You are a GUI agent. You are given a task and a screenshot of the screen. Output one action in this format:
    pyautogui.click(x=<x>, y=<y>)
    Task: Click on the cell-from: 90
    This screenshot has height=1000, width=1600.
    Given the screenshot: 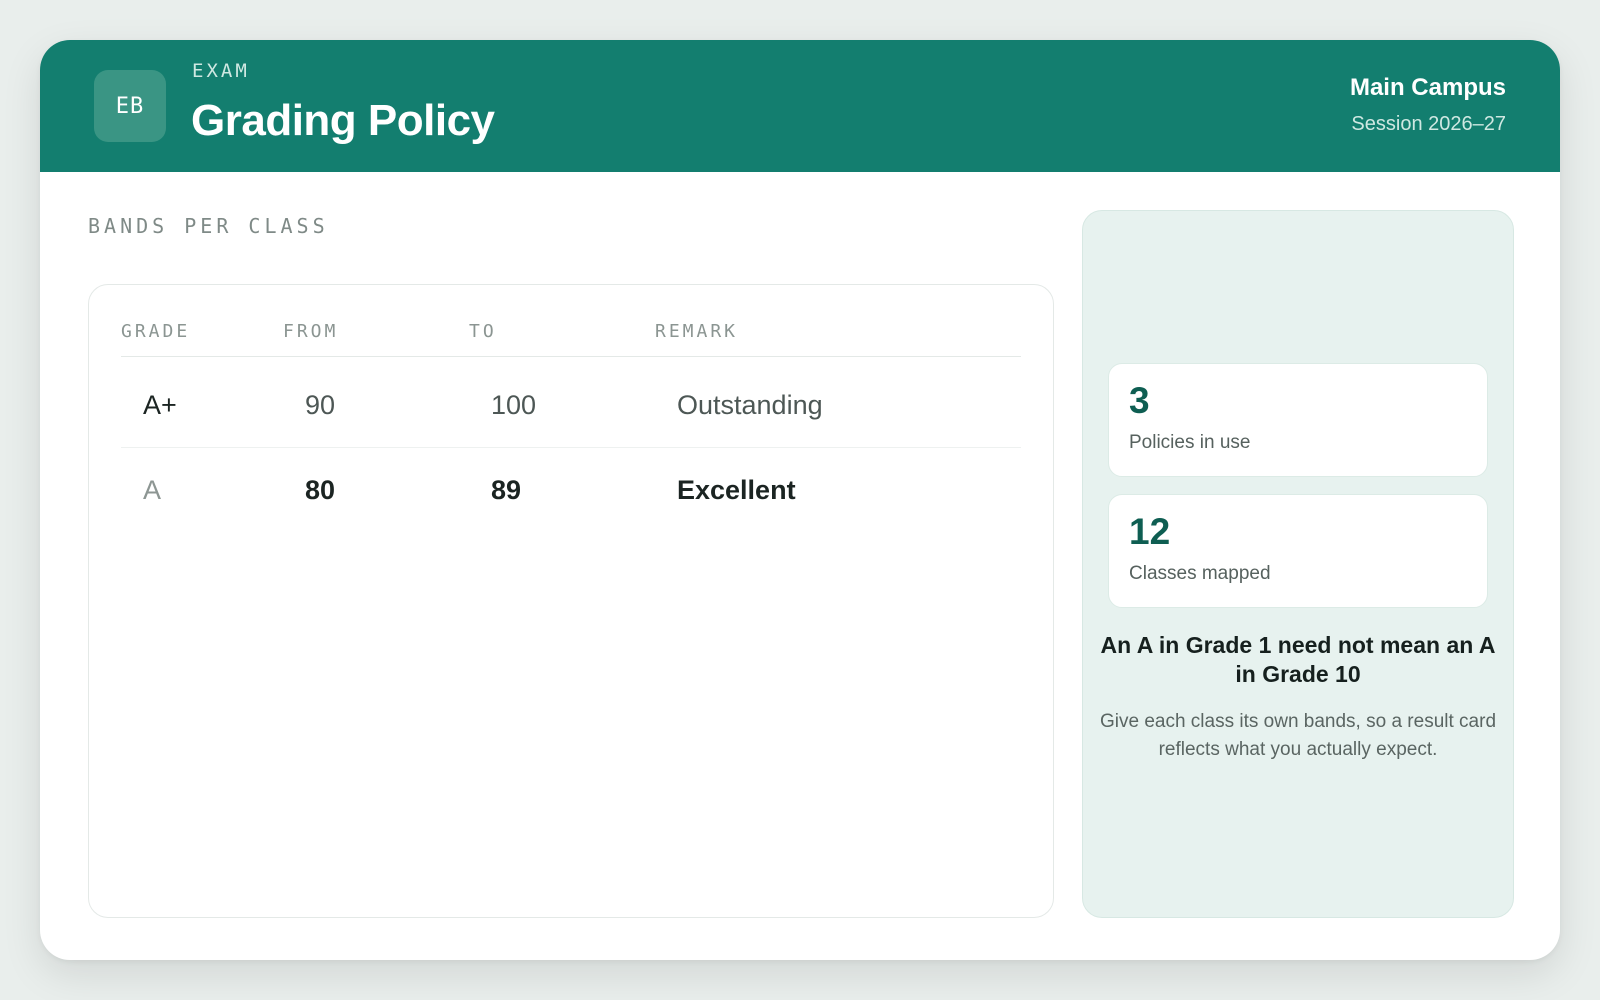 What is the action you would take?
    pyautogui.click(x=320, y=404)
    